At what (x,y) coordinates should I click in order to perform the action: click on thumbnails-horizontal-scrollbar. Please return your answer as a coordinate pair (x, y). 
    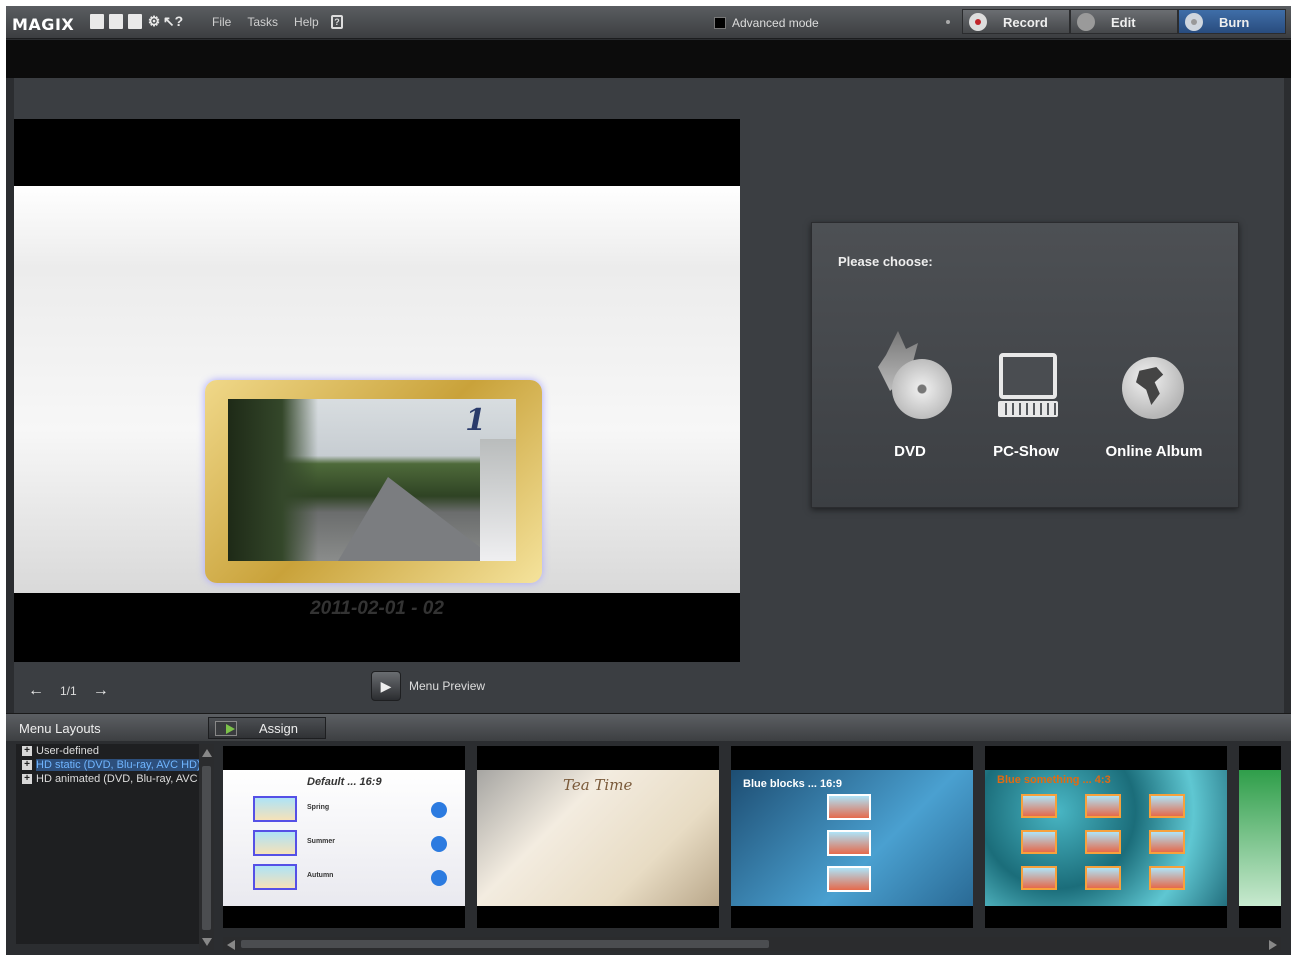
    Looking at the image, I should click on (752, 944).